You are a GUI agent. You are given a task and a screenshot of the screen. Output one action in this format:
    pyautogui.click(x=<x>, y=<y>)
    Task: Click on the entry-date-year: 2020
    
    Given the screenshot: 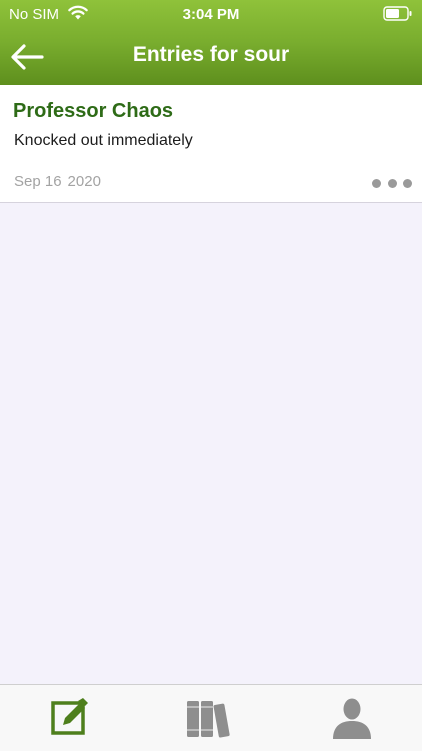 What is the action you would take?
    pyautogui.click(x=84, y=181)
    